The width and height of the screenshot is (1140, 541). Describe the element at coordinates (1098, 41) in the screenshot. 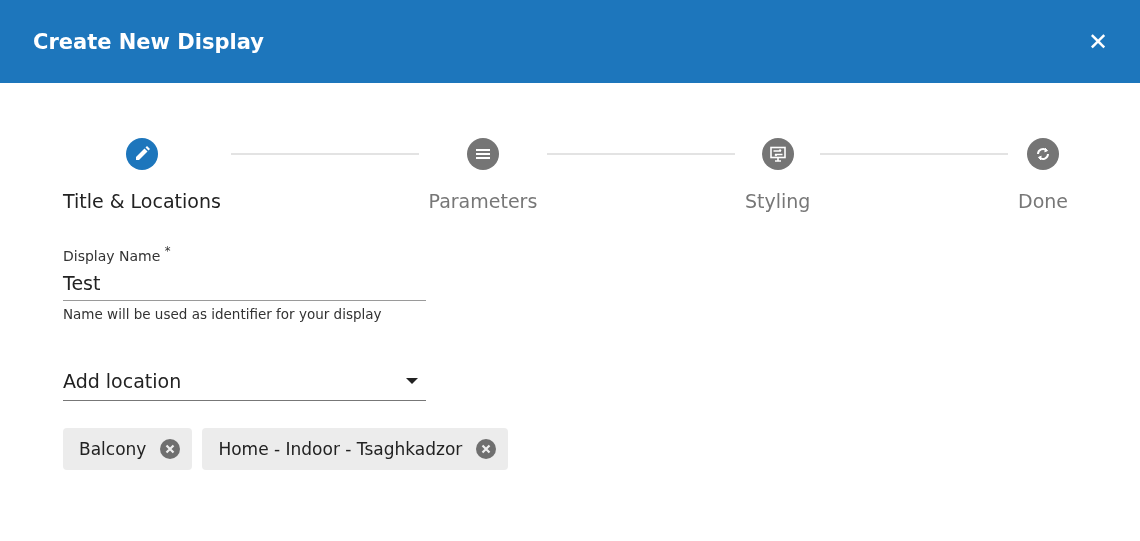

I see `close-button: ✕` at that location.